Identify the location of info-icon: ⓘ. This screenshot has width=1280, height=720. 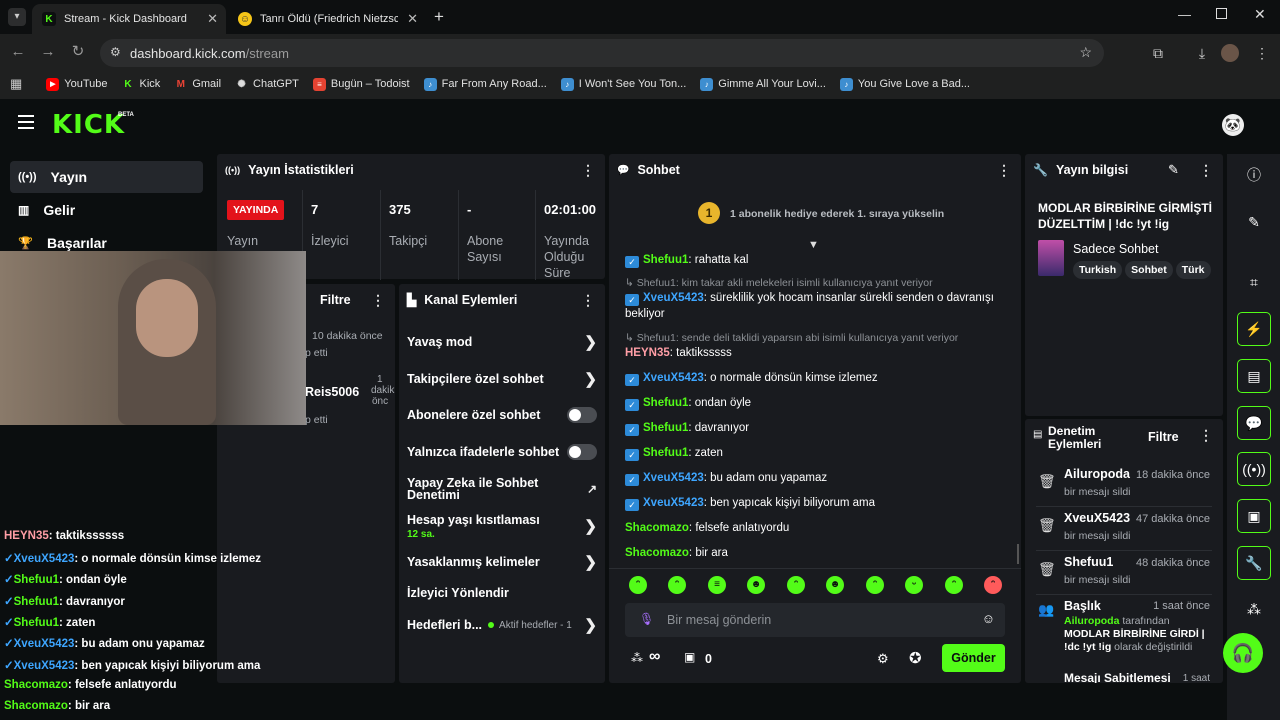
(1254, 175).